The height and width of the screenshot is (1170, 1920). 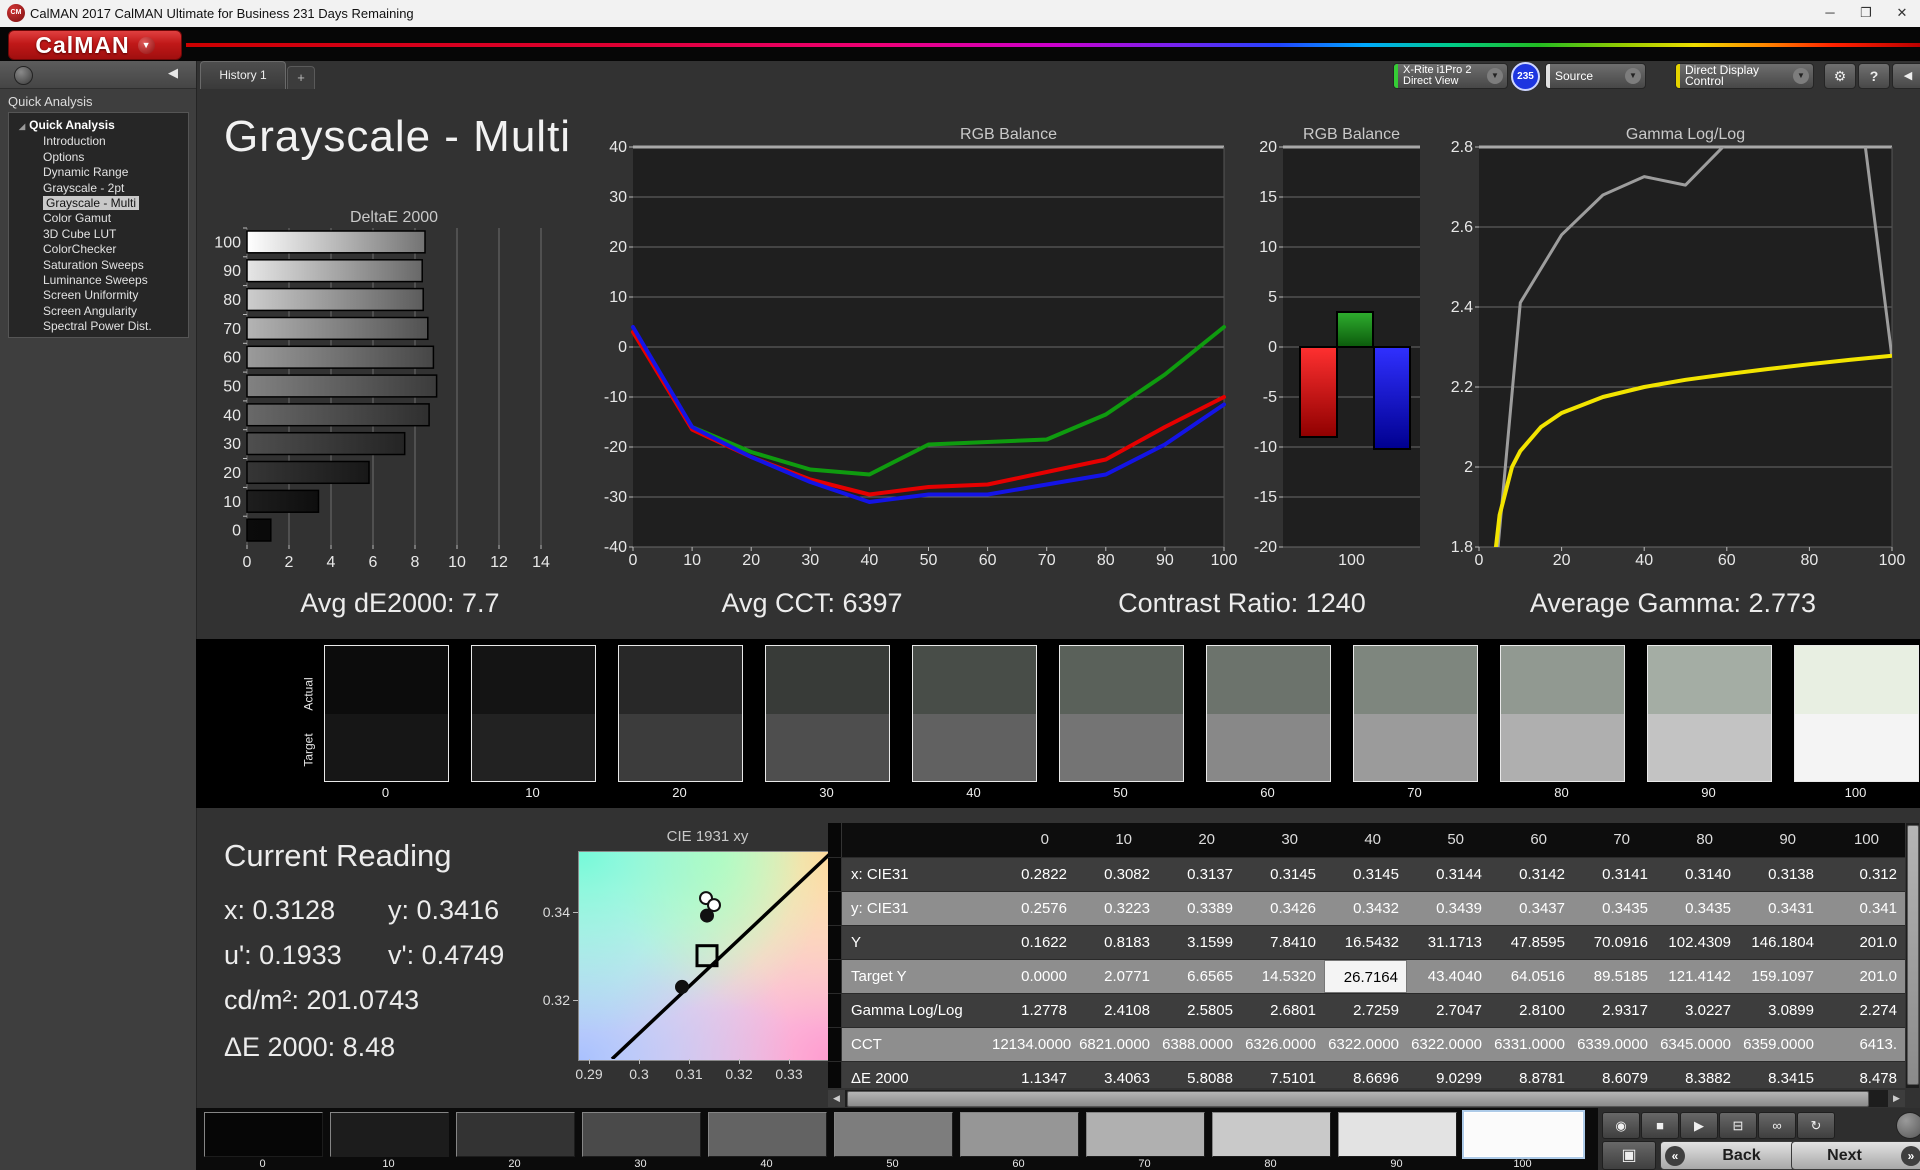 I want to click on sidebar-item-screen-uniformity: Screen Uniformity, so click(x=98, y=295).